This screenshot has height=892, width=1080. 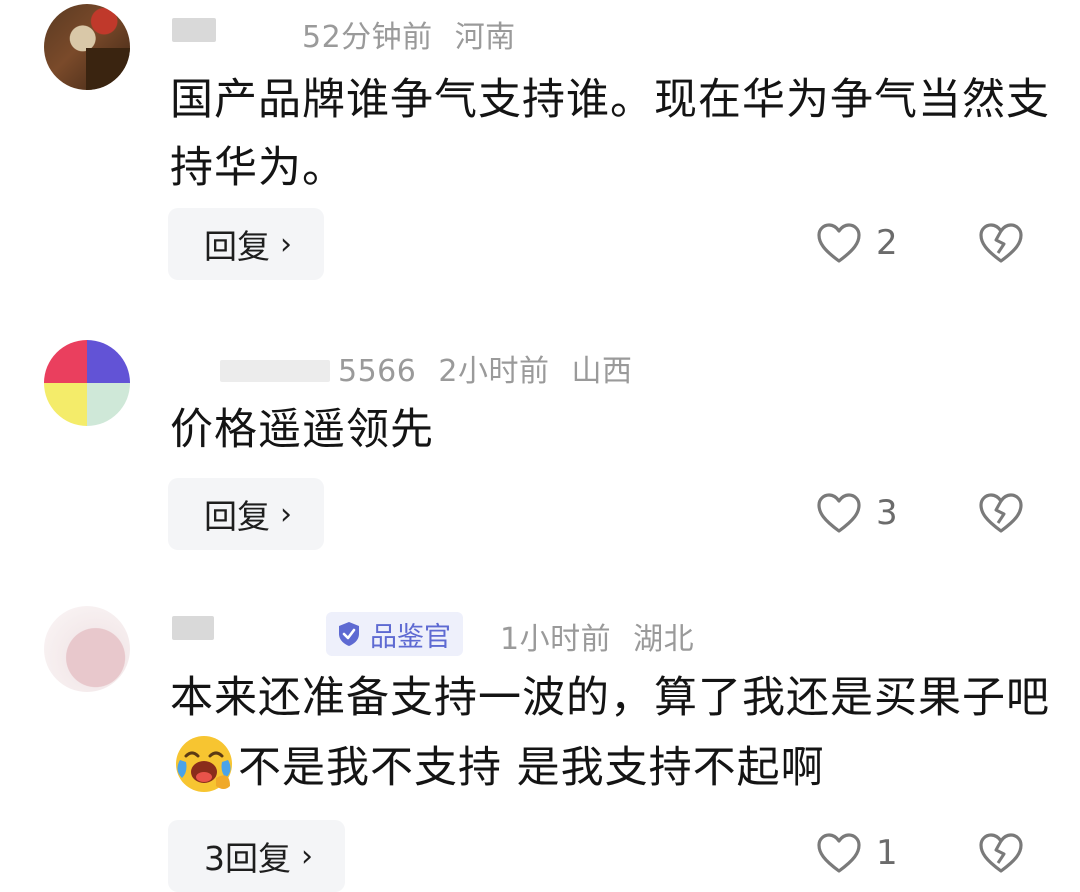 I want to click on comment-text: 价格遥遥领先, so click(x=302, y=430).